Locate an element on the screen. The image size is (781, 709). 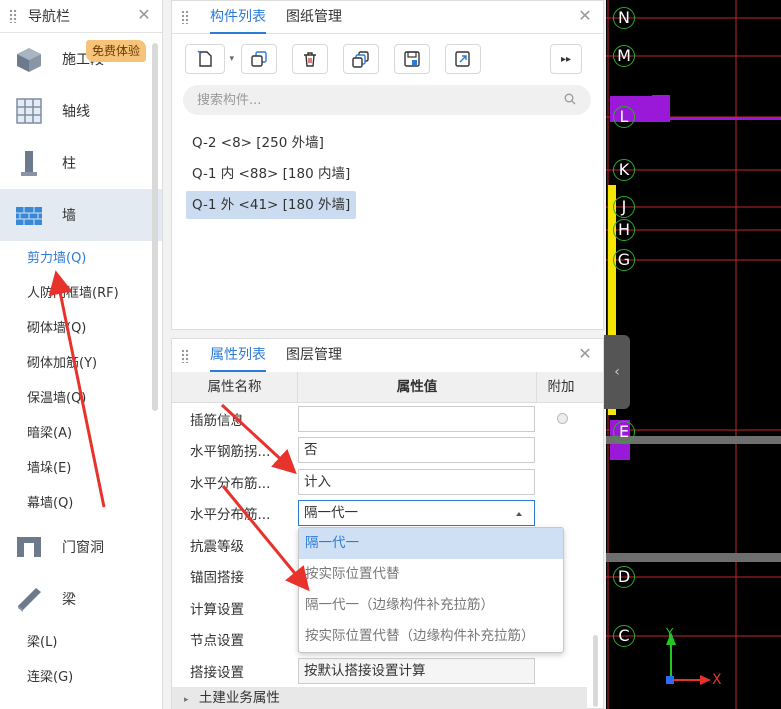
property-value-field is located at coordinates (416, 418).